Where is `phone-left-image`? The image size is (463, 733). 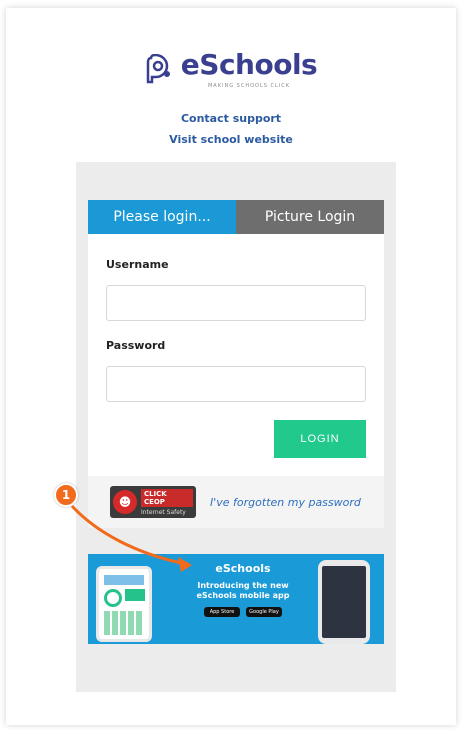
phone-left-image is located at coordinates (124, 604).